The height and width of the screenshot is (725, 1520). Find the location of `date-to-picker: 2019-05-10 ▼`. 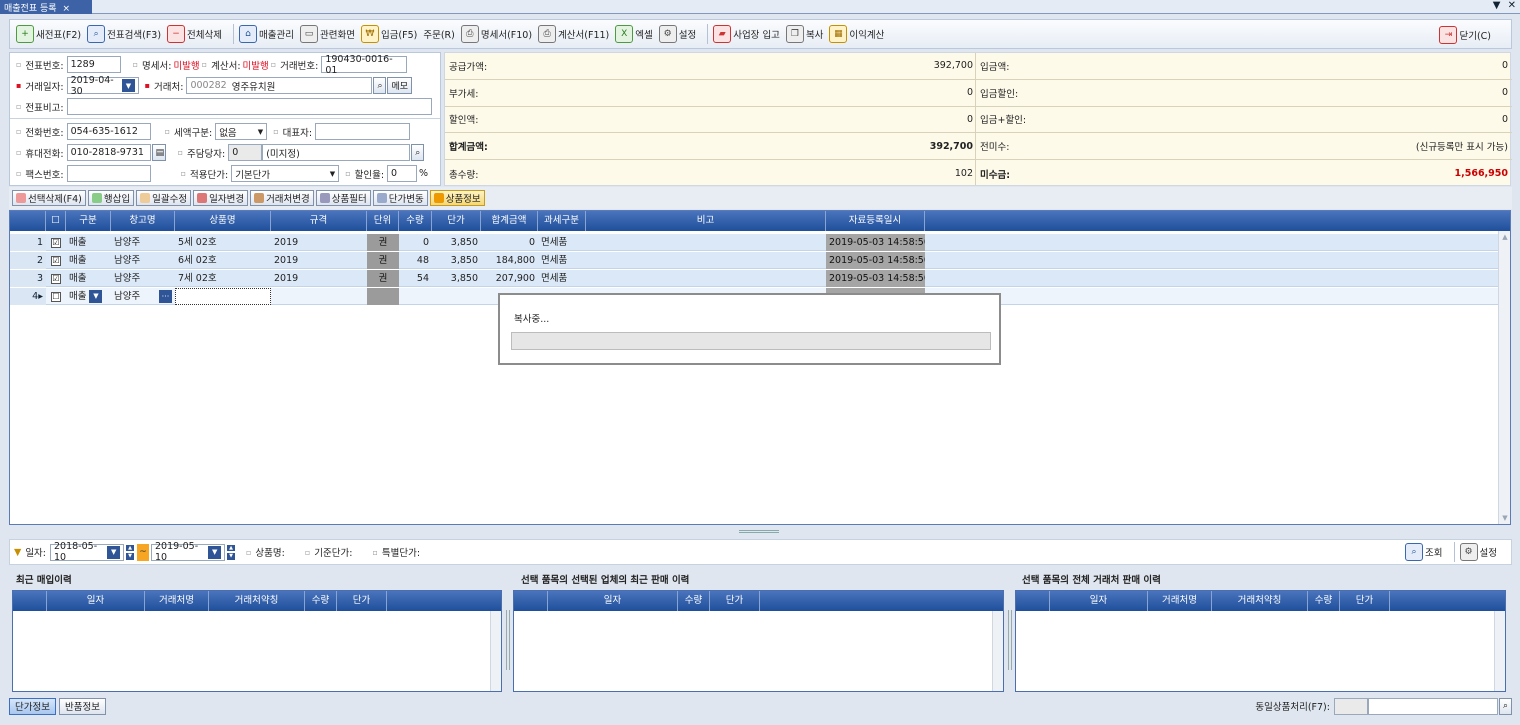

date-to-picker: 2019-05-10 ▼ is located at coordinates (188, 552).